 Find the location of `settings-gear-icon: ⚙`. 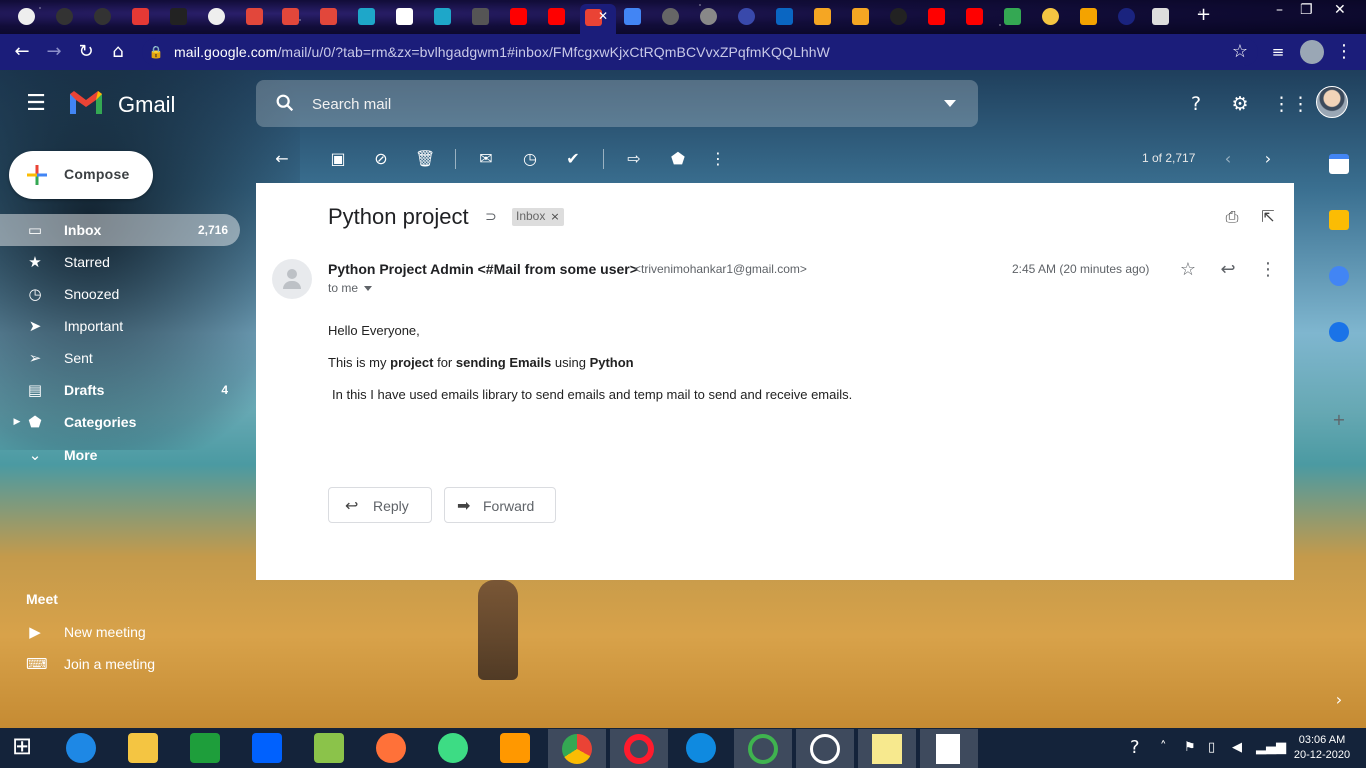

settings-gear-icon: ⚙ is located at coordinates (1240, 104).